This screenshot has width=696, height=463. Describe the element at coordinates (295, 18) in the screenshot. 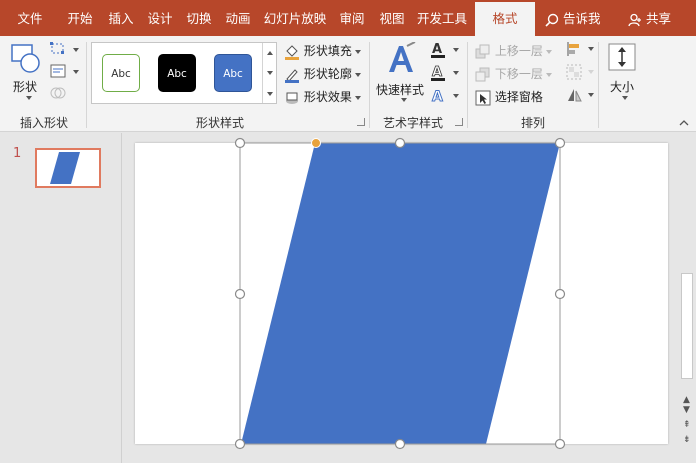

I see `tab-slideshow: 幻灯片放映` at that location.